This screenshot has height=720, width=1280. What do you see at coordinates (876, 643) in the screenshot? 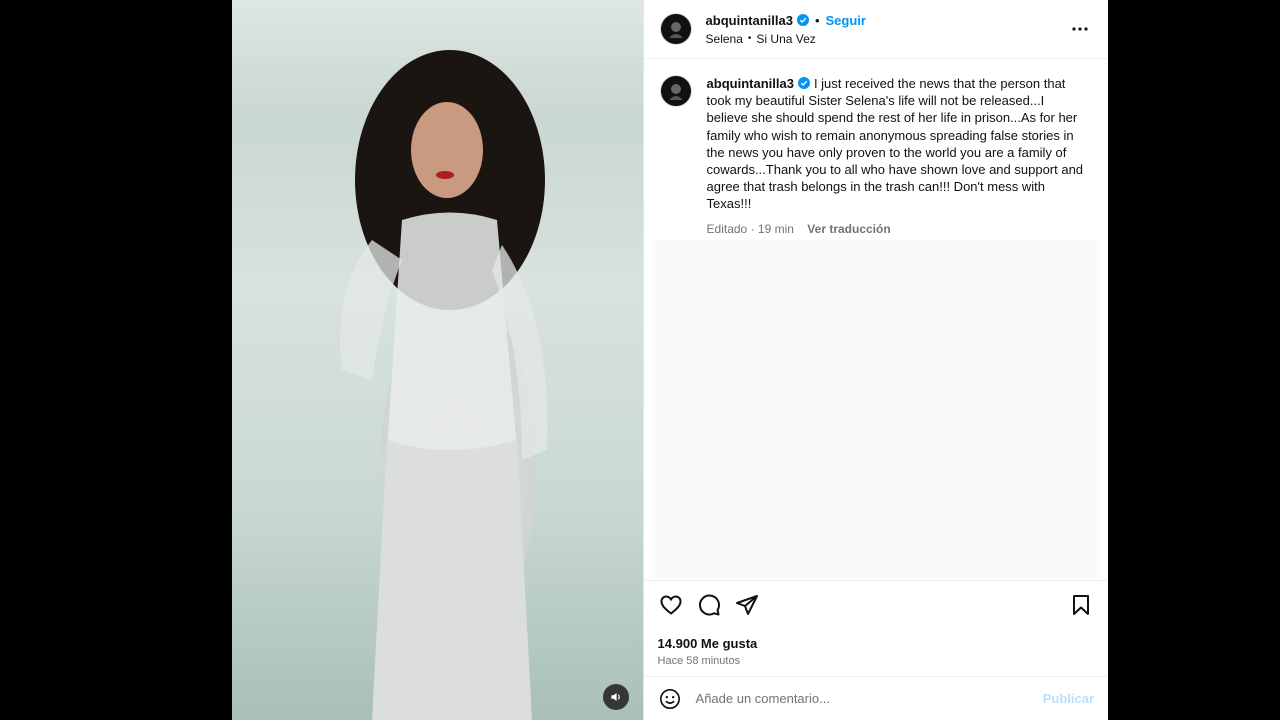
I see `likes-count: 14.900 Me gusta` at bounding box center [876, 643].